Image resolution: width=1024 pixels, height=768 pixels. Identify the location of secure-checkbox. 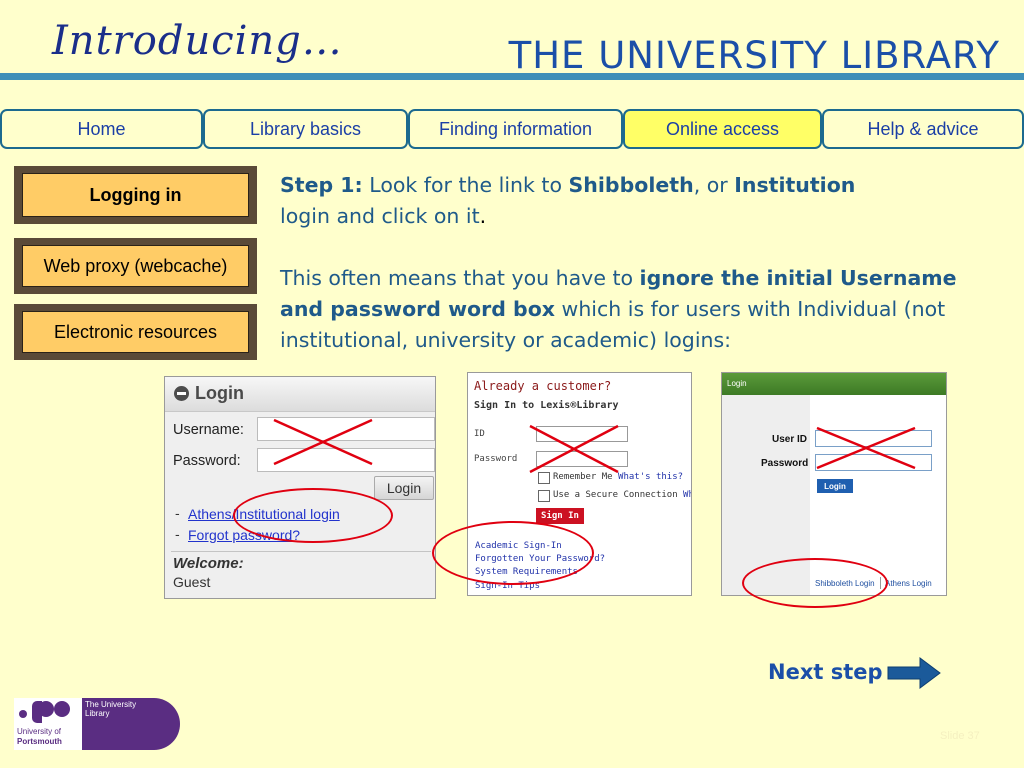
(544, 496).